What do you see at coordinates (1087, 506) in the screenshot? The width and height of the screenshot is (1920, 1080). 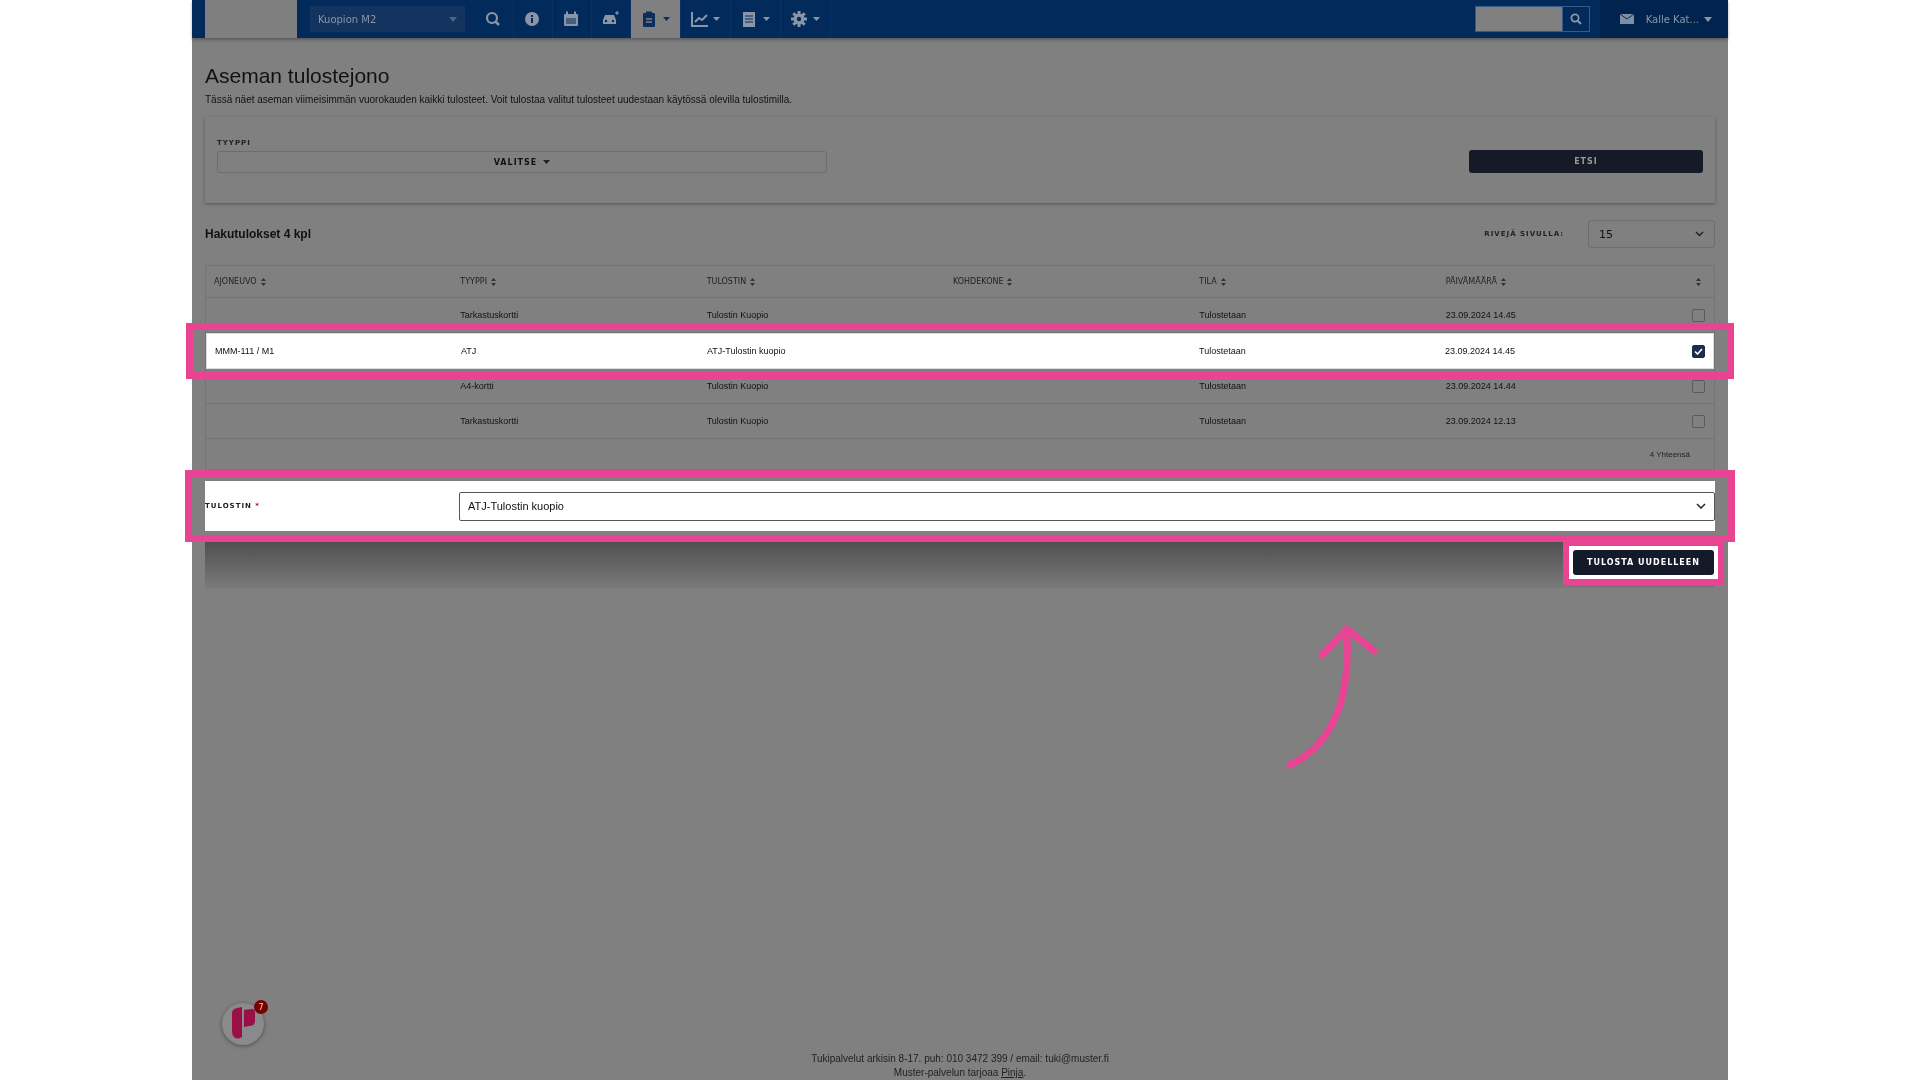 I see `printer-select: ATJ-Tulostin kuopio` at bounding box center [1087, 506].